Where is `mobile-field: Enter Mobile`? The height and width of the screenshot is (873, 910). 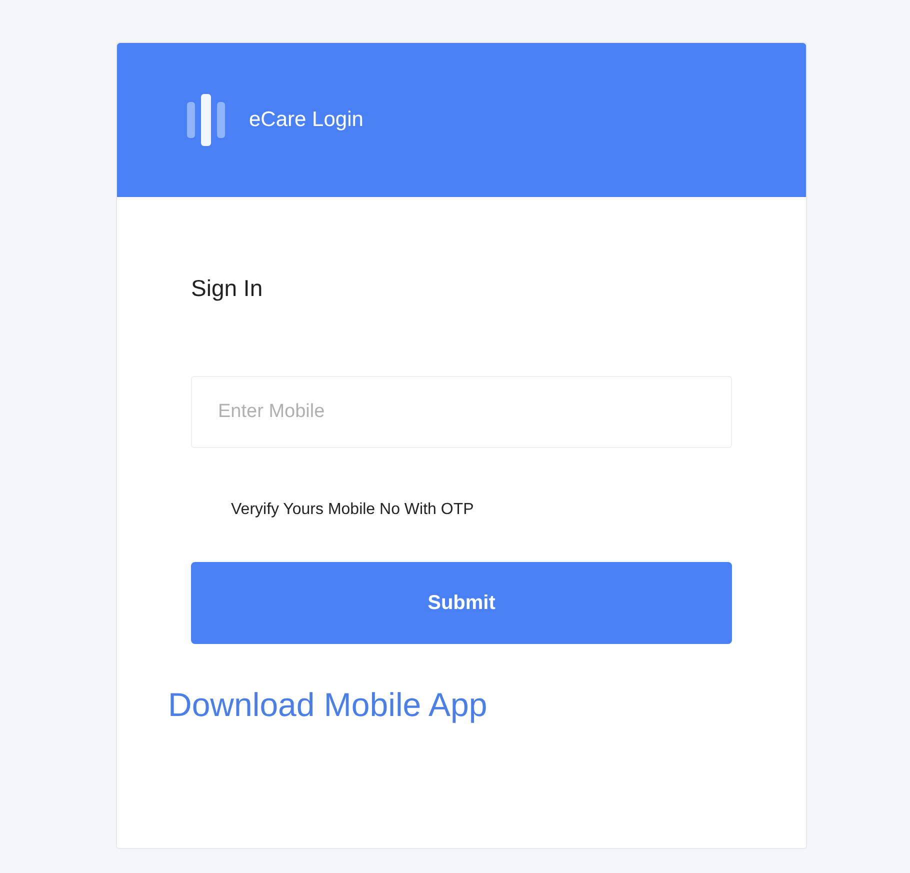 mobile-field: Enter Mobile is located at coordinates (461, 412).